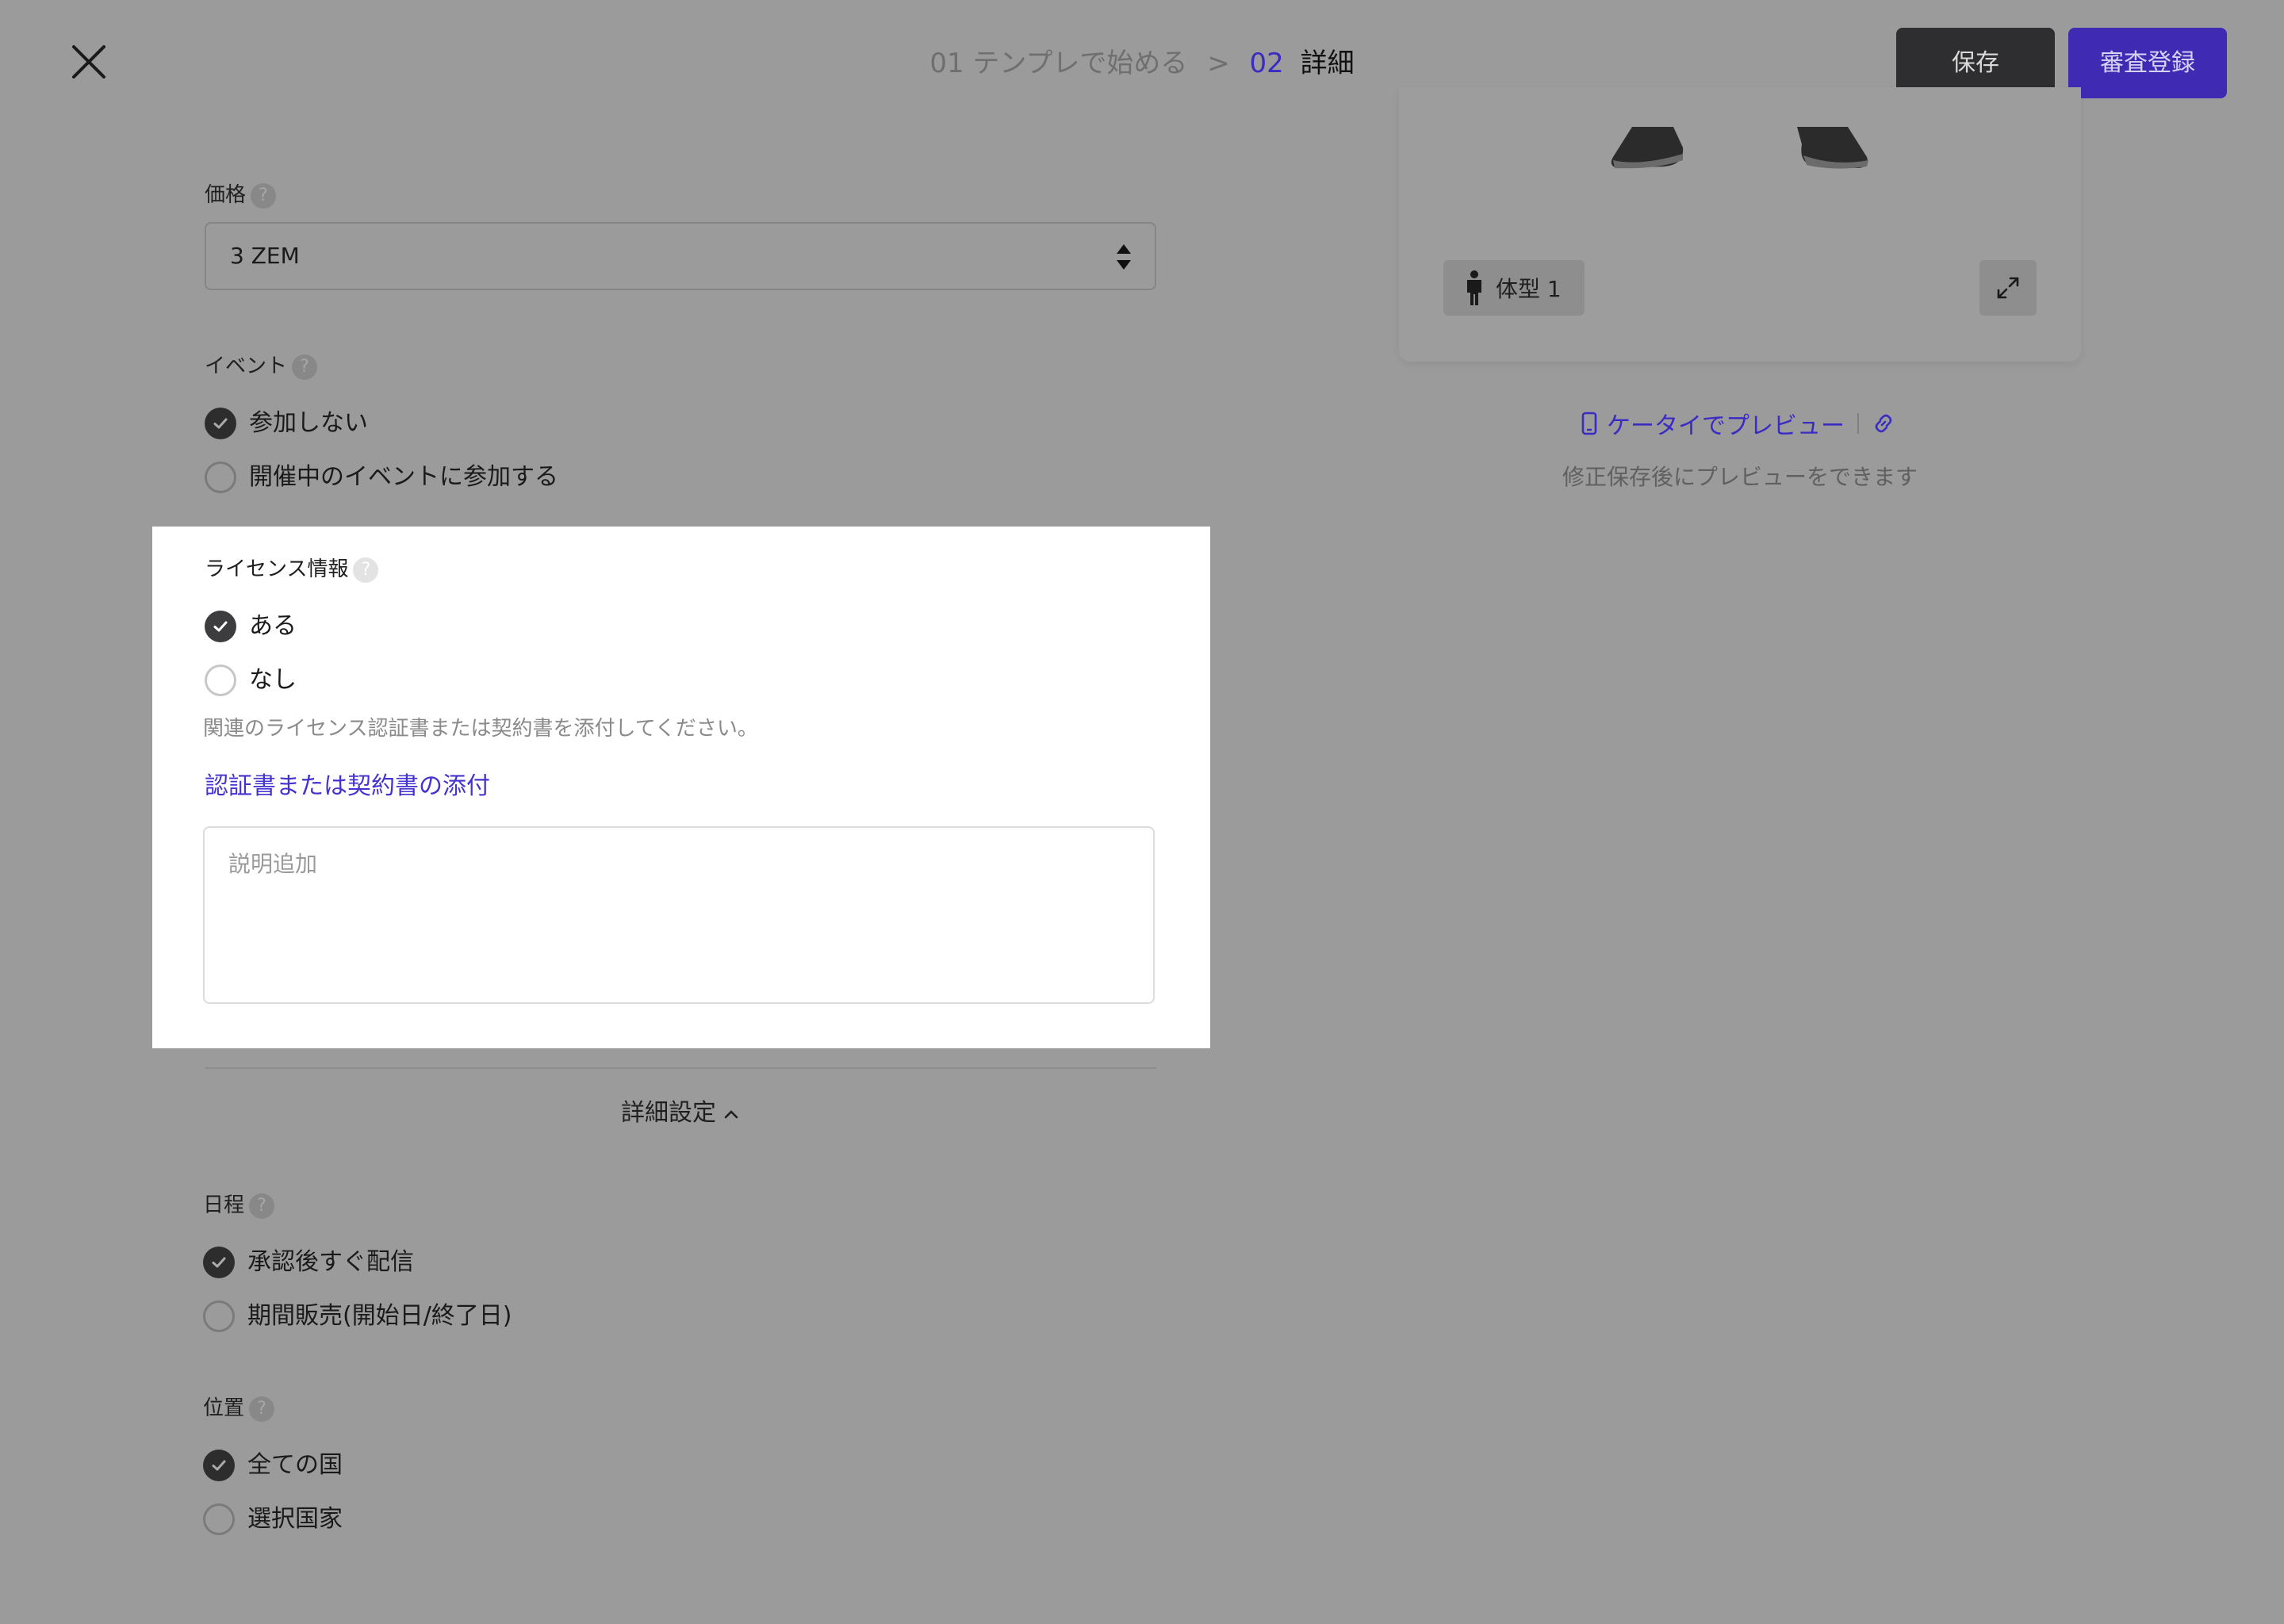 This screenshot has height=1624, width=2284. What do you see at coordinates (1474, 287) in the screenshot?
I see `person-icon` at bounding box center [1474, 287].